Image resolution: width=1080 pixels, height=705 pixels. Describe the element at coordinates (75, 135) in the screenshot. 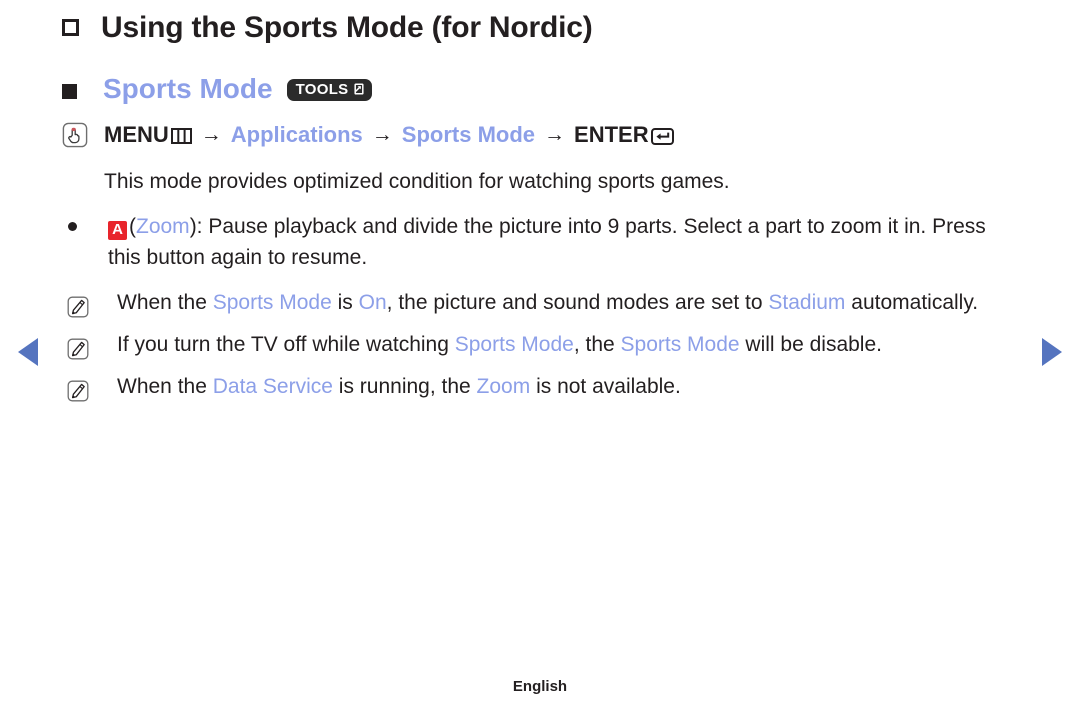

I see `touch-hand-icon` at that location.